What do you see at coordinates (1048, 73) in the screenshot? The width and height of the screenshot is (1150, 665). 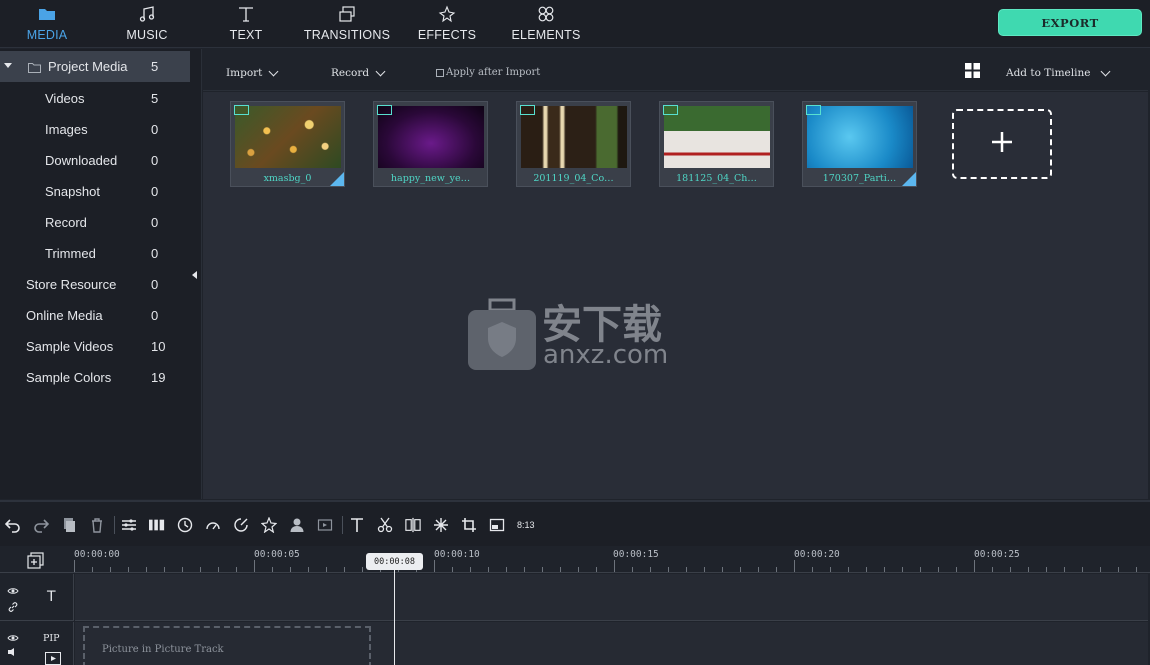 I see `add-to-timeline-label: Add to Timeline` at bounding box center [1048, 73].